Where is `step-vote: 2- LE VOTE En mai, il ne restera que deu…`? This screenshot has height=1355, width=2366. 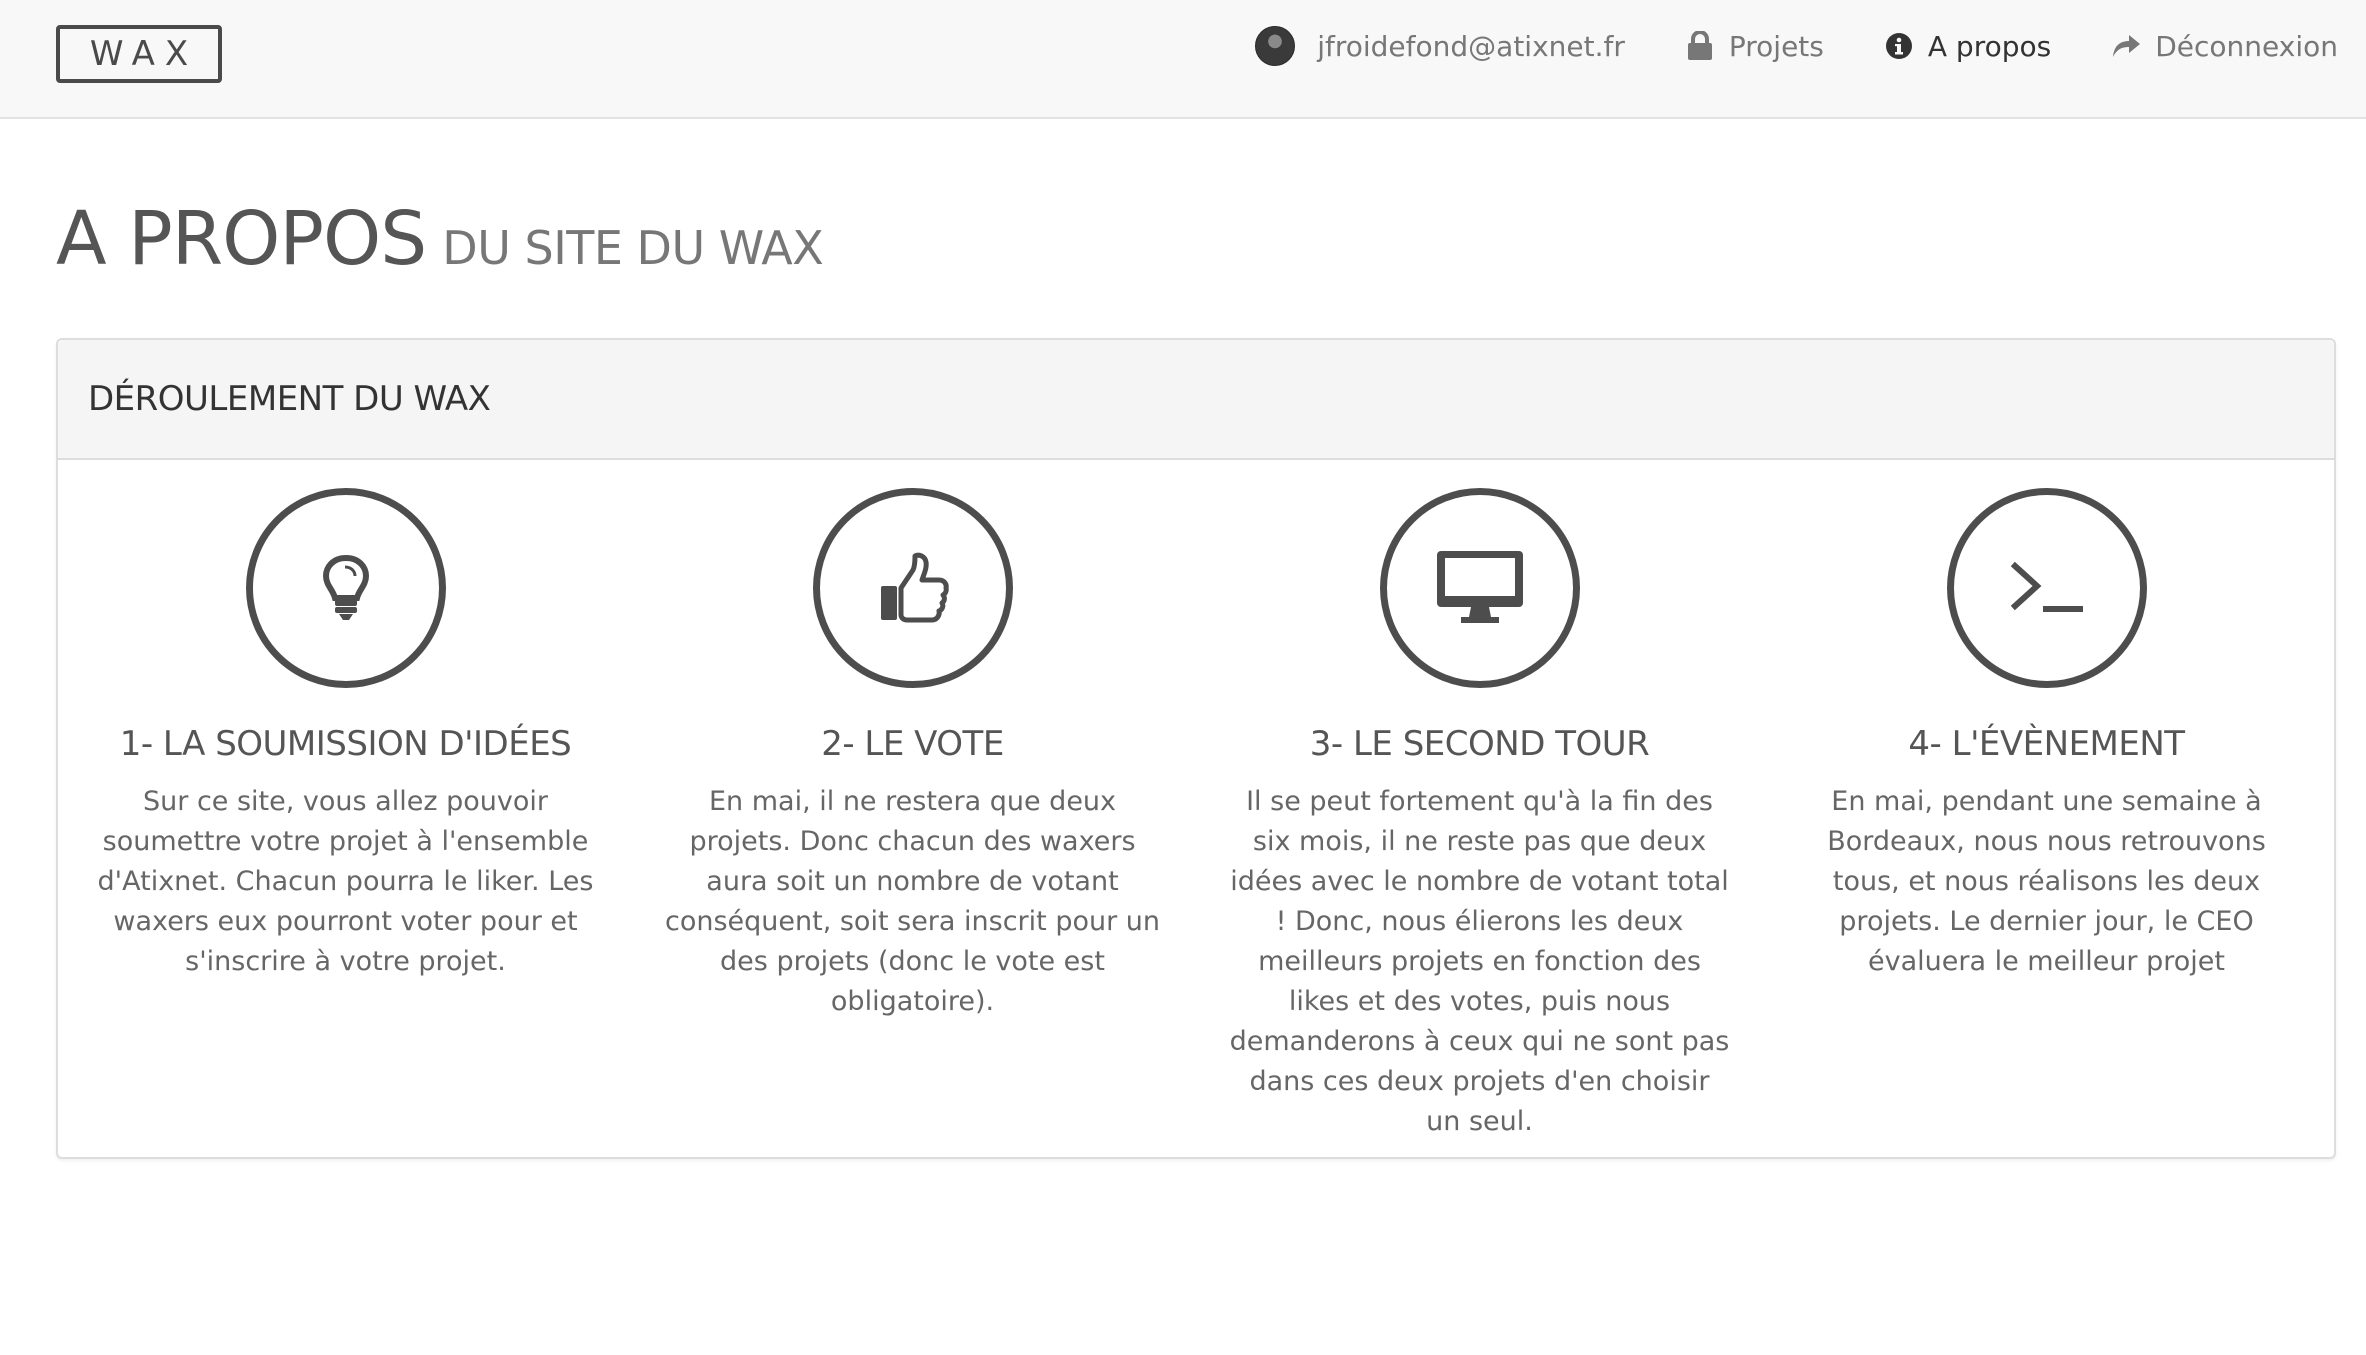 step-vote: 2- LE VOTE En mai, il ne restera que deu… is located at coordinates (912, 814).